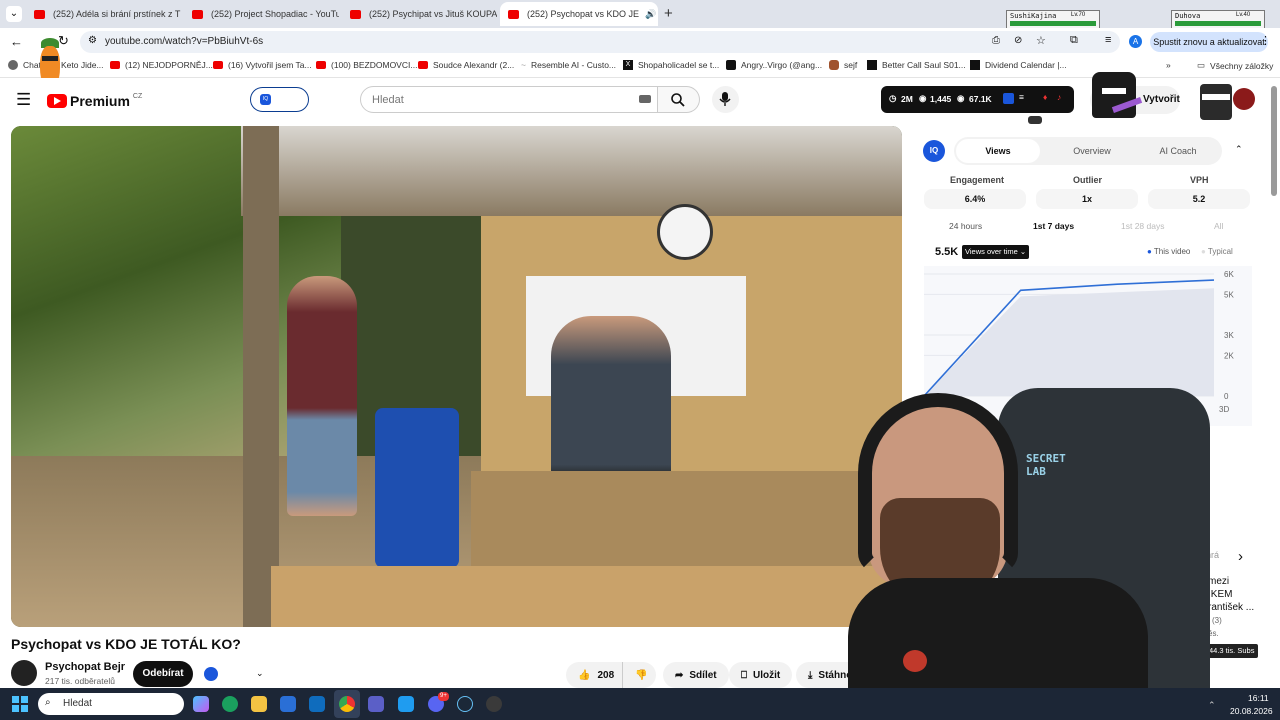 This screenshot has height=720, width=1280. What do you see at coordinates (1209, 42) in the screenshot?
I see `restart-update-button: Spustit znovu a aktualizovat` at bounding box center [1209, 42].